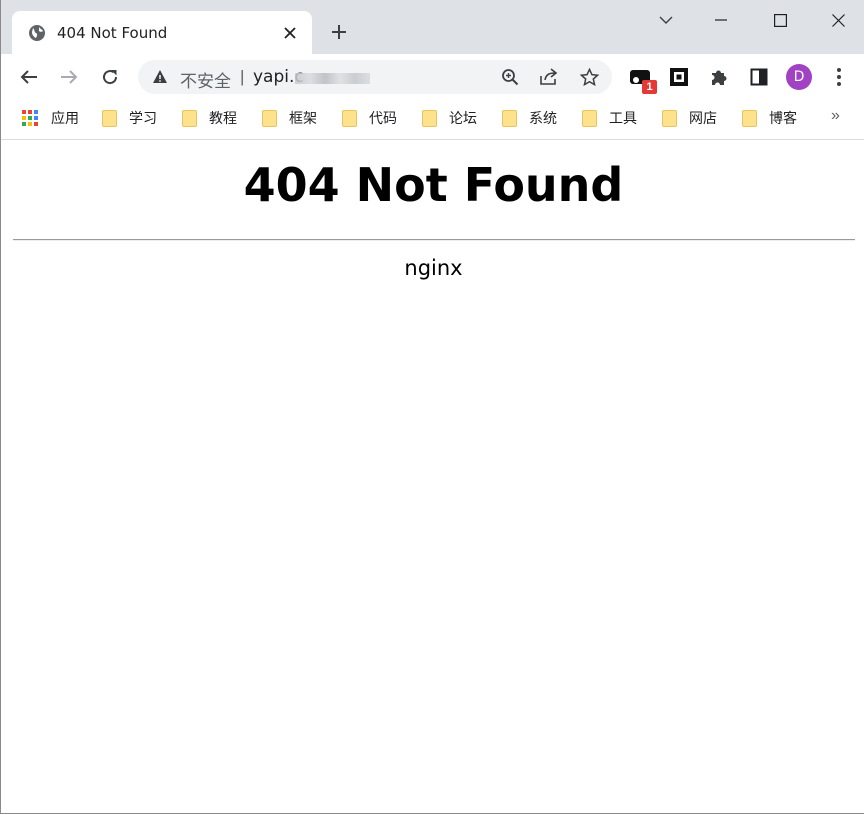 This screenshot has width=865, height=815. I want to click on reload-icon, so click(110, 77).